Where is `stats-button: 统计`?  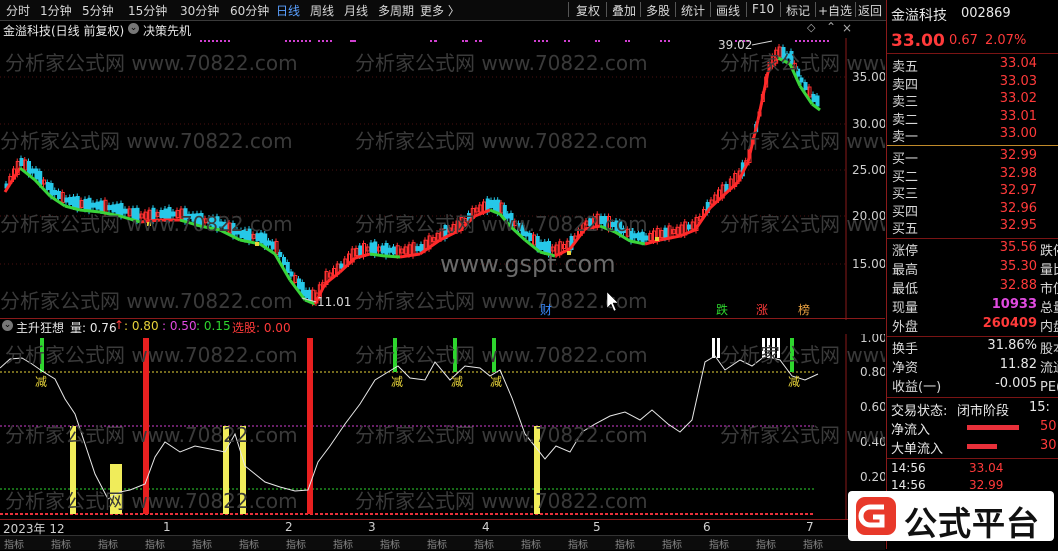
stats-button: 统计 is located at coordinates (693, 10).